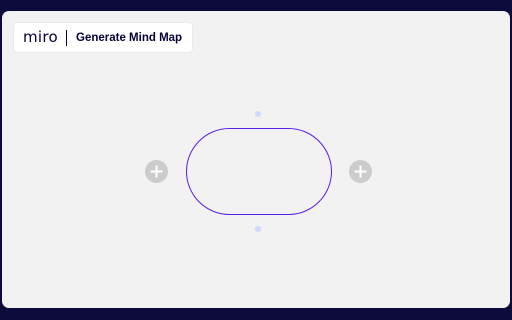 This screenshot has width=512, height=320. I want to click on add-node-right-button, so click(360, 171).